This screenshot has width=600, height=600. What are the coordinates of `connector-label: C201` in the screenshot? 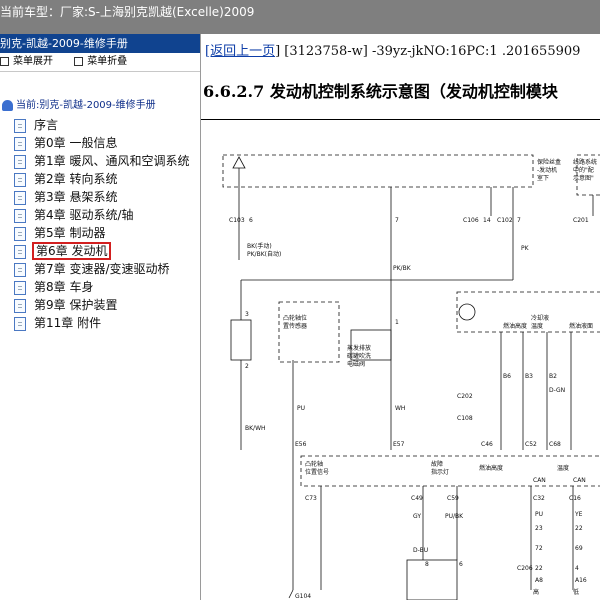 It's located at (581, 220).